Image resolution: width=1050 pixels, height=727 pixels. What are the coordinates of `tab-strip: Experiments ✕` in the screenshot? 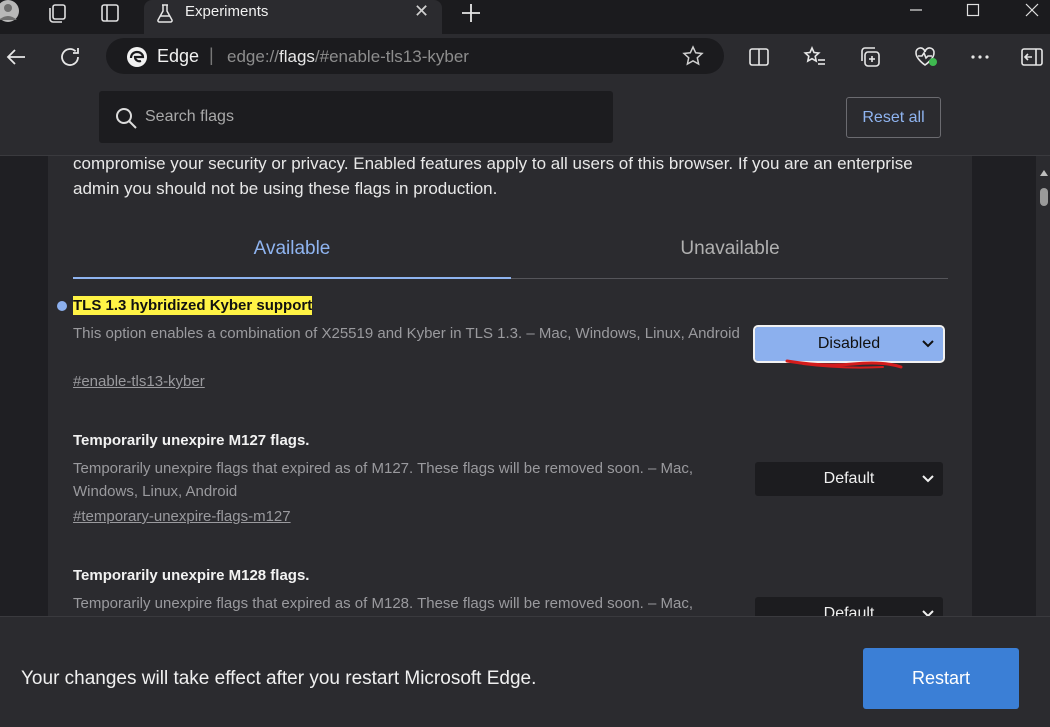 It's located at (525, 17).